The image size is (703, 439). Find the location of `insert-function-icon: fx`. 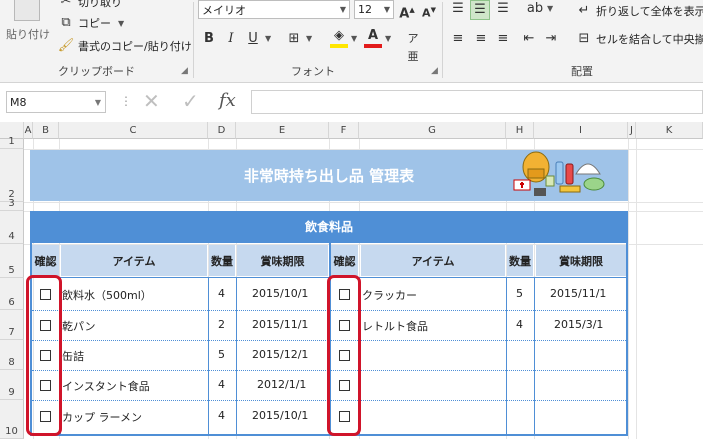

insert-function-icon: fx is located at coordinates (227, 100).